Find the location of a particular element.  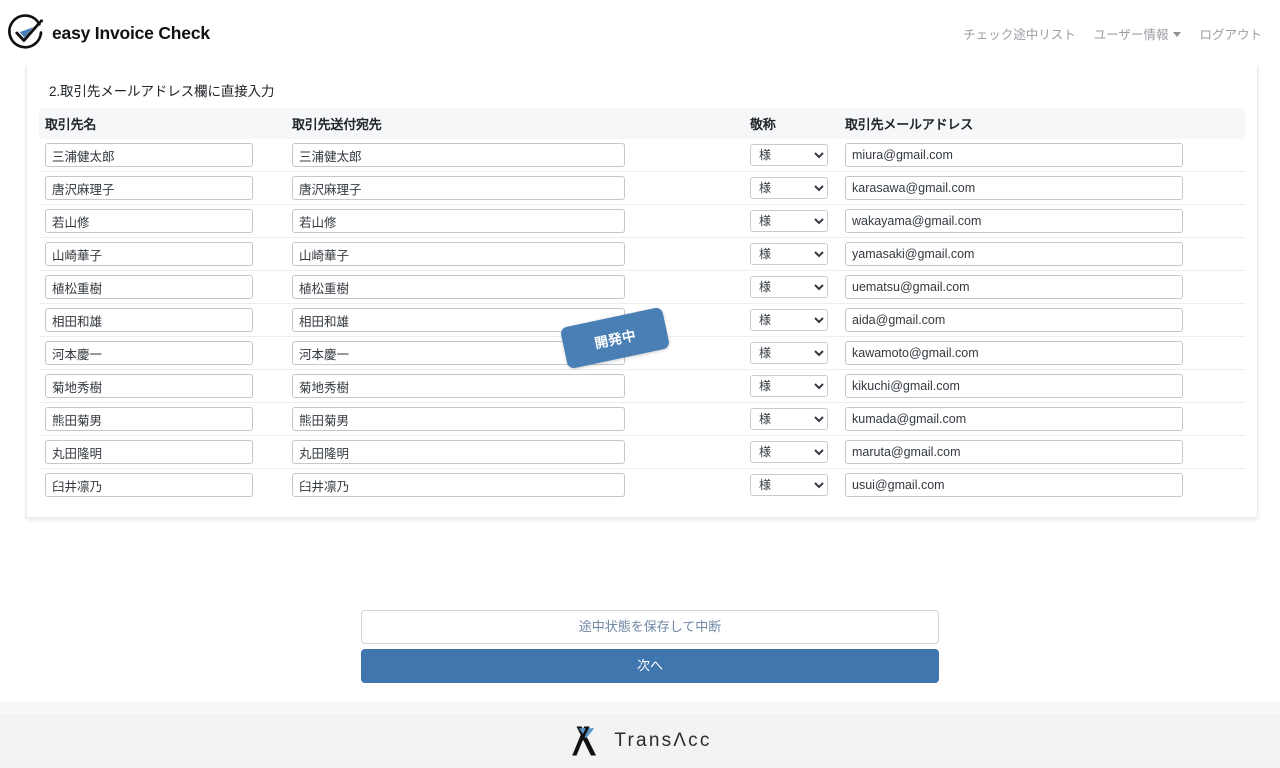

nav-logout: ログアウト is located at coordinates (1230, 33).